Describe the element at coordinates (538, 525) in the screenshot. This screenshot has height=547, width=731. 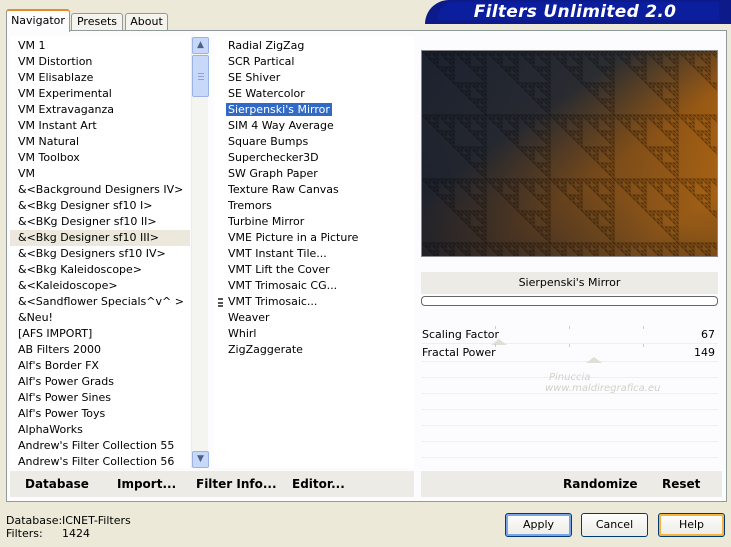
I see `apply-button: Apply` at that location.